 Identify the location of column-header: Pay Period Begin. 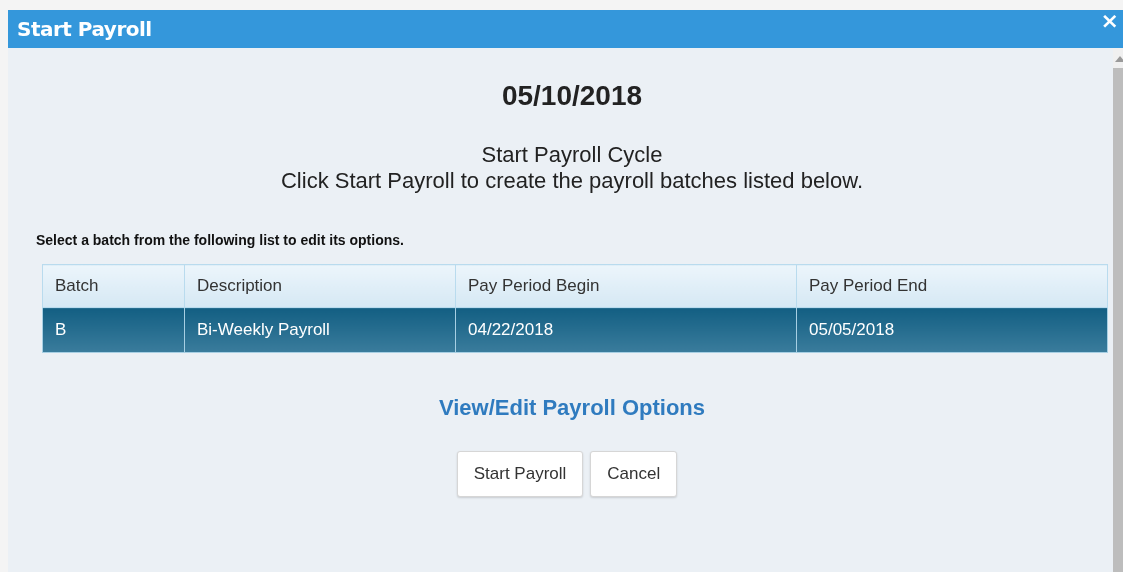
(626, 286).